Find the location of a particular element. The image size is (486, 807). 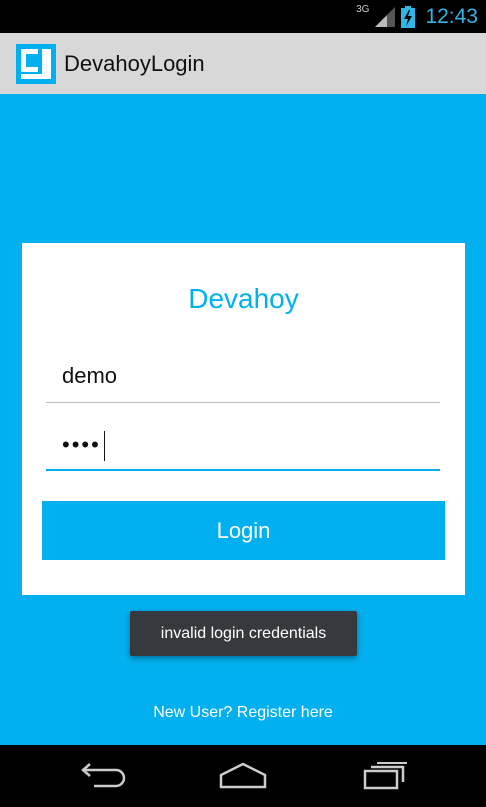

login-card-title: Devahoy is located at coordinates (243, 298).